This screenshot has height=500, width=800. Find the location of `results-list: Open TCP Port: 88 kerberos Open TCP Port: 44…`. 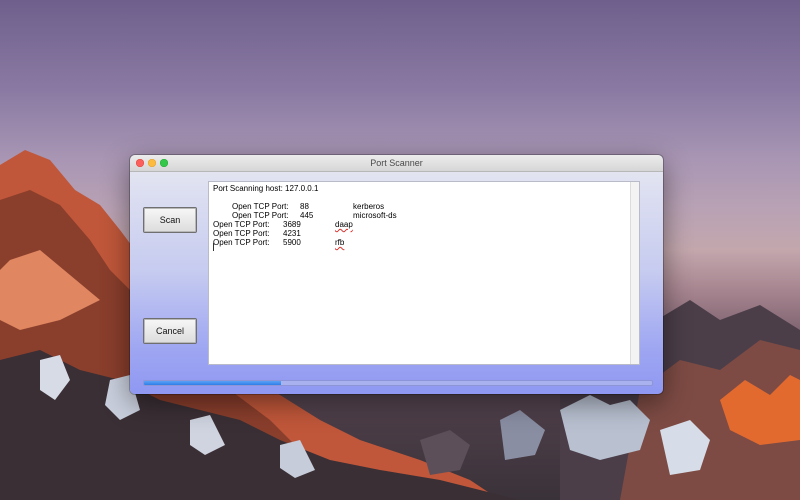

results-list: Open TCP Port: 88 kerberos Open TCP Port: 44… is located at coordinates (424, 224).